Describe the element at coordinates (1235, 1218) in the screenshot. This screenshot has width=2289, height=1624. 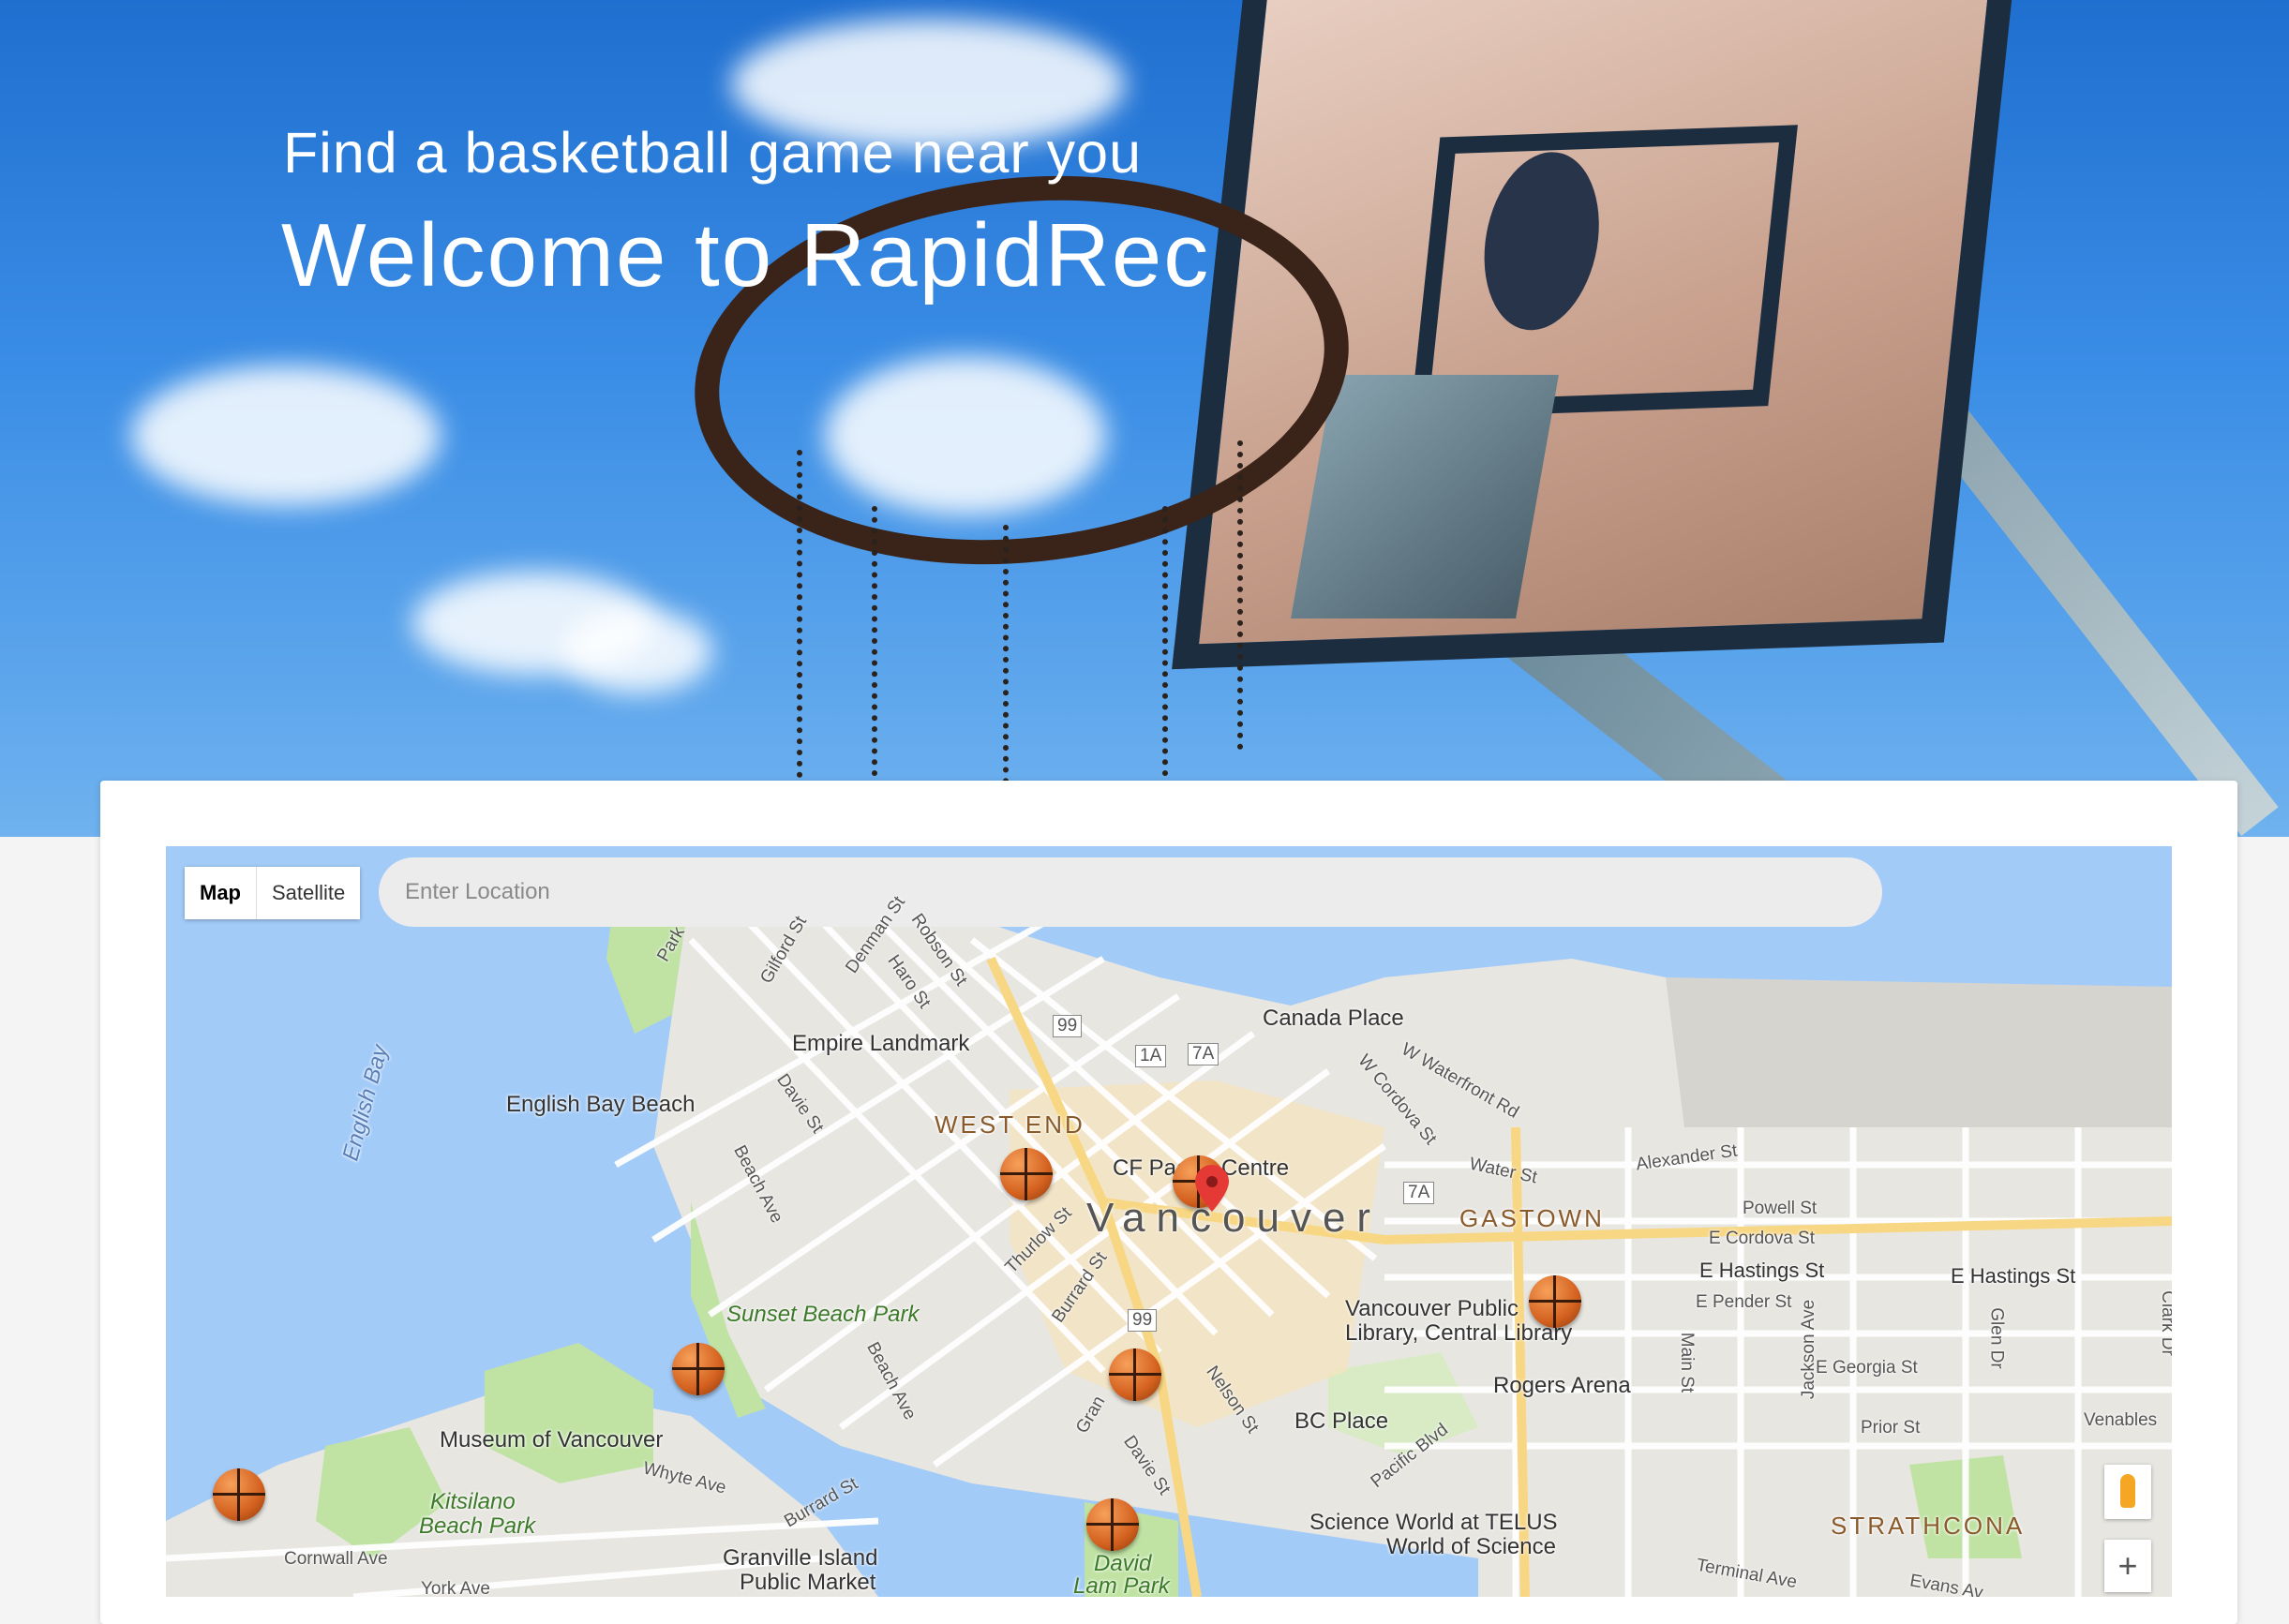
I see `map-label: Vancouver` at that location.